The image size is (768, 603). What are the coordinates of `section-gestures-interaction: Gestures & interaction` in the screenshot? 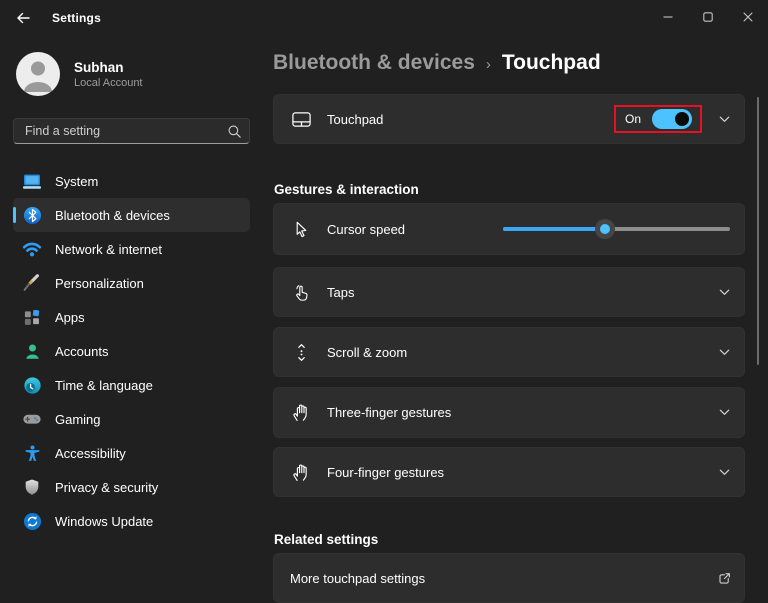 It's located at (346, 189).